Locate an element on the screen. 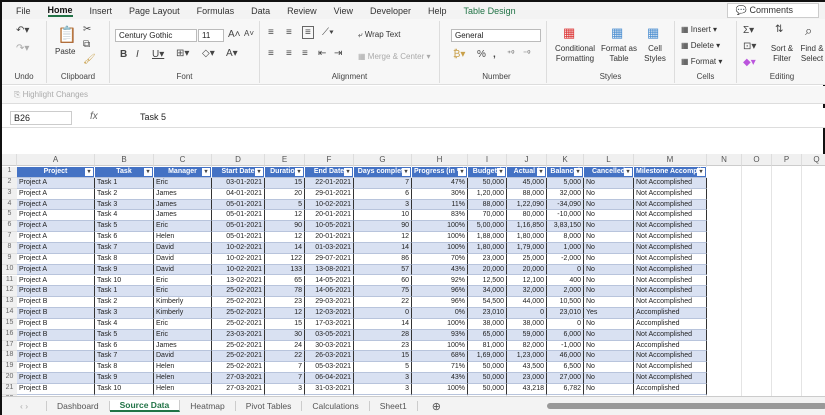  table-cell: 1,000 is located at coordinates (565, 248).